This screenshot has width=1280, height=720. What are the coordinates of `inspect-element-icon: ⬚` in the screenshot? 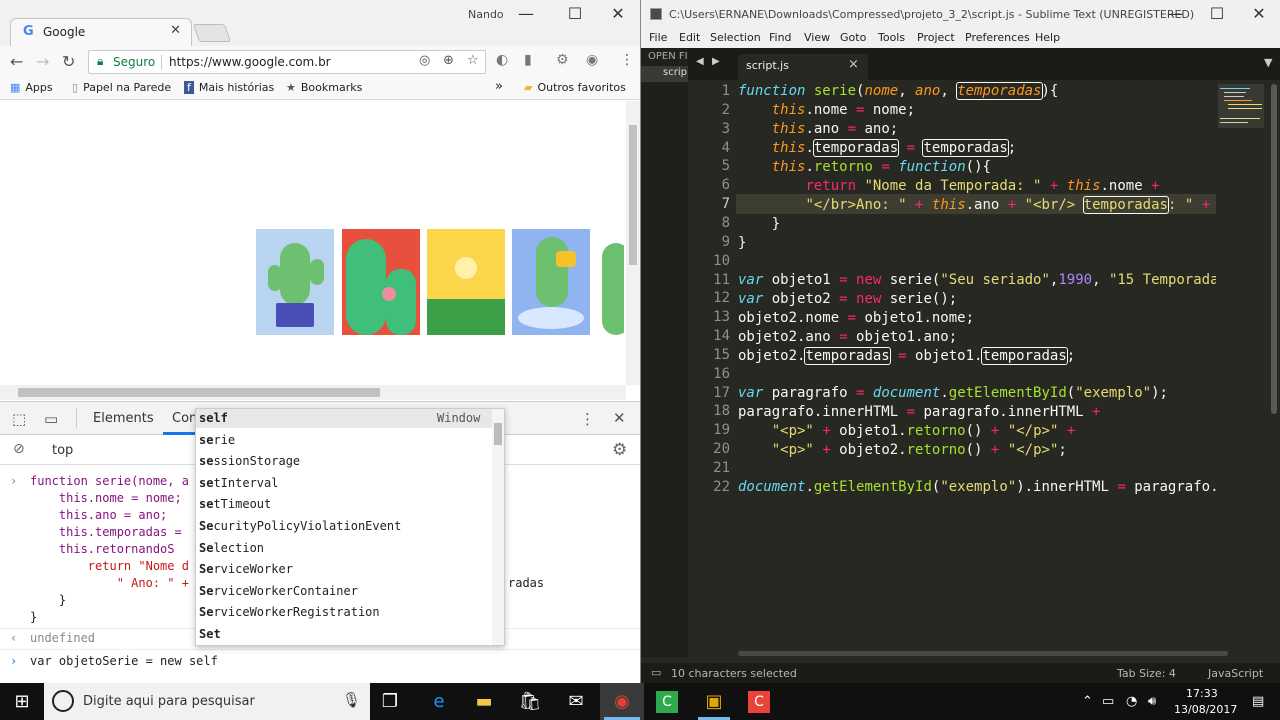 It's located at (19, 419).